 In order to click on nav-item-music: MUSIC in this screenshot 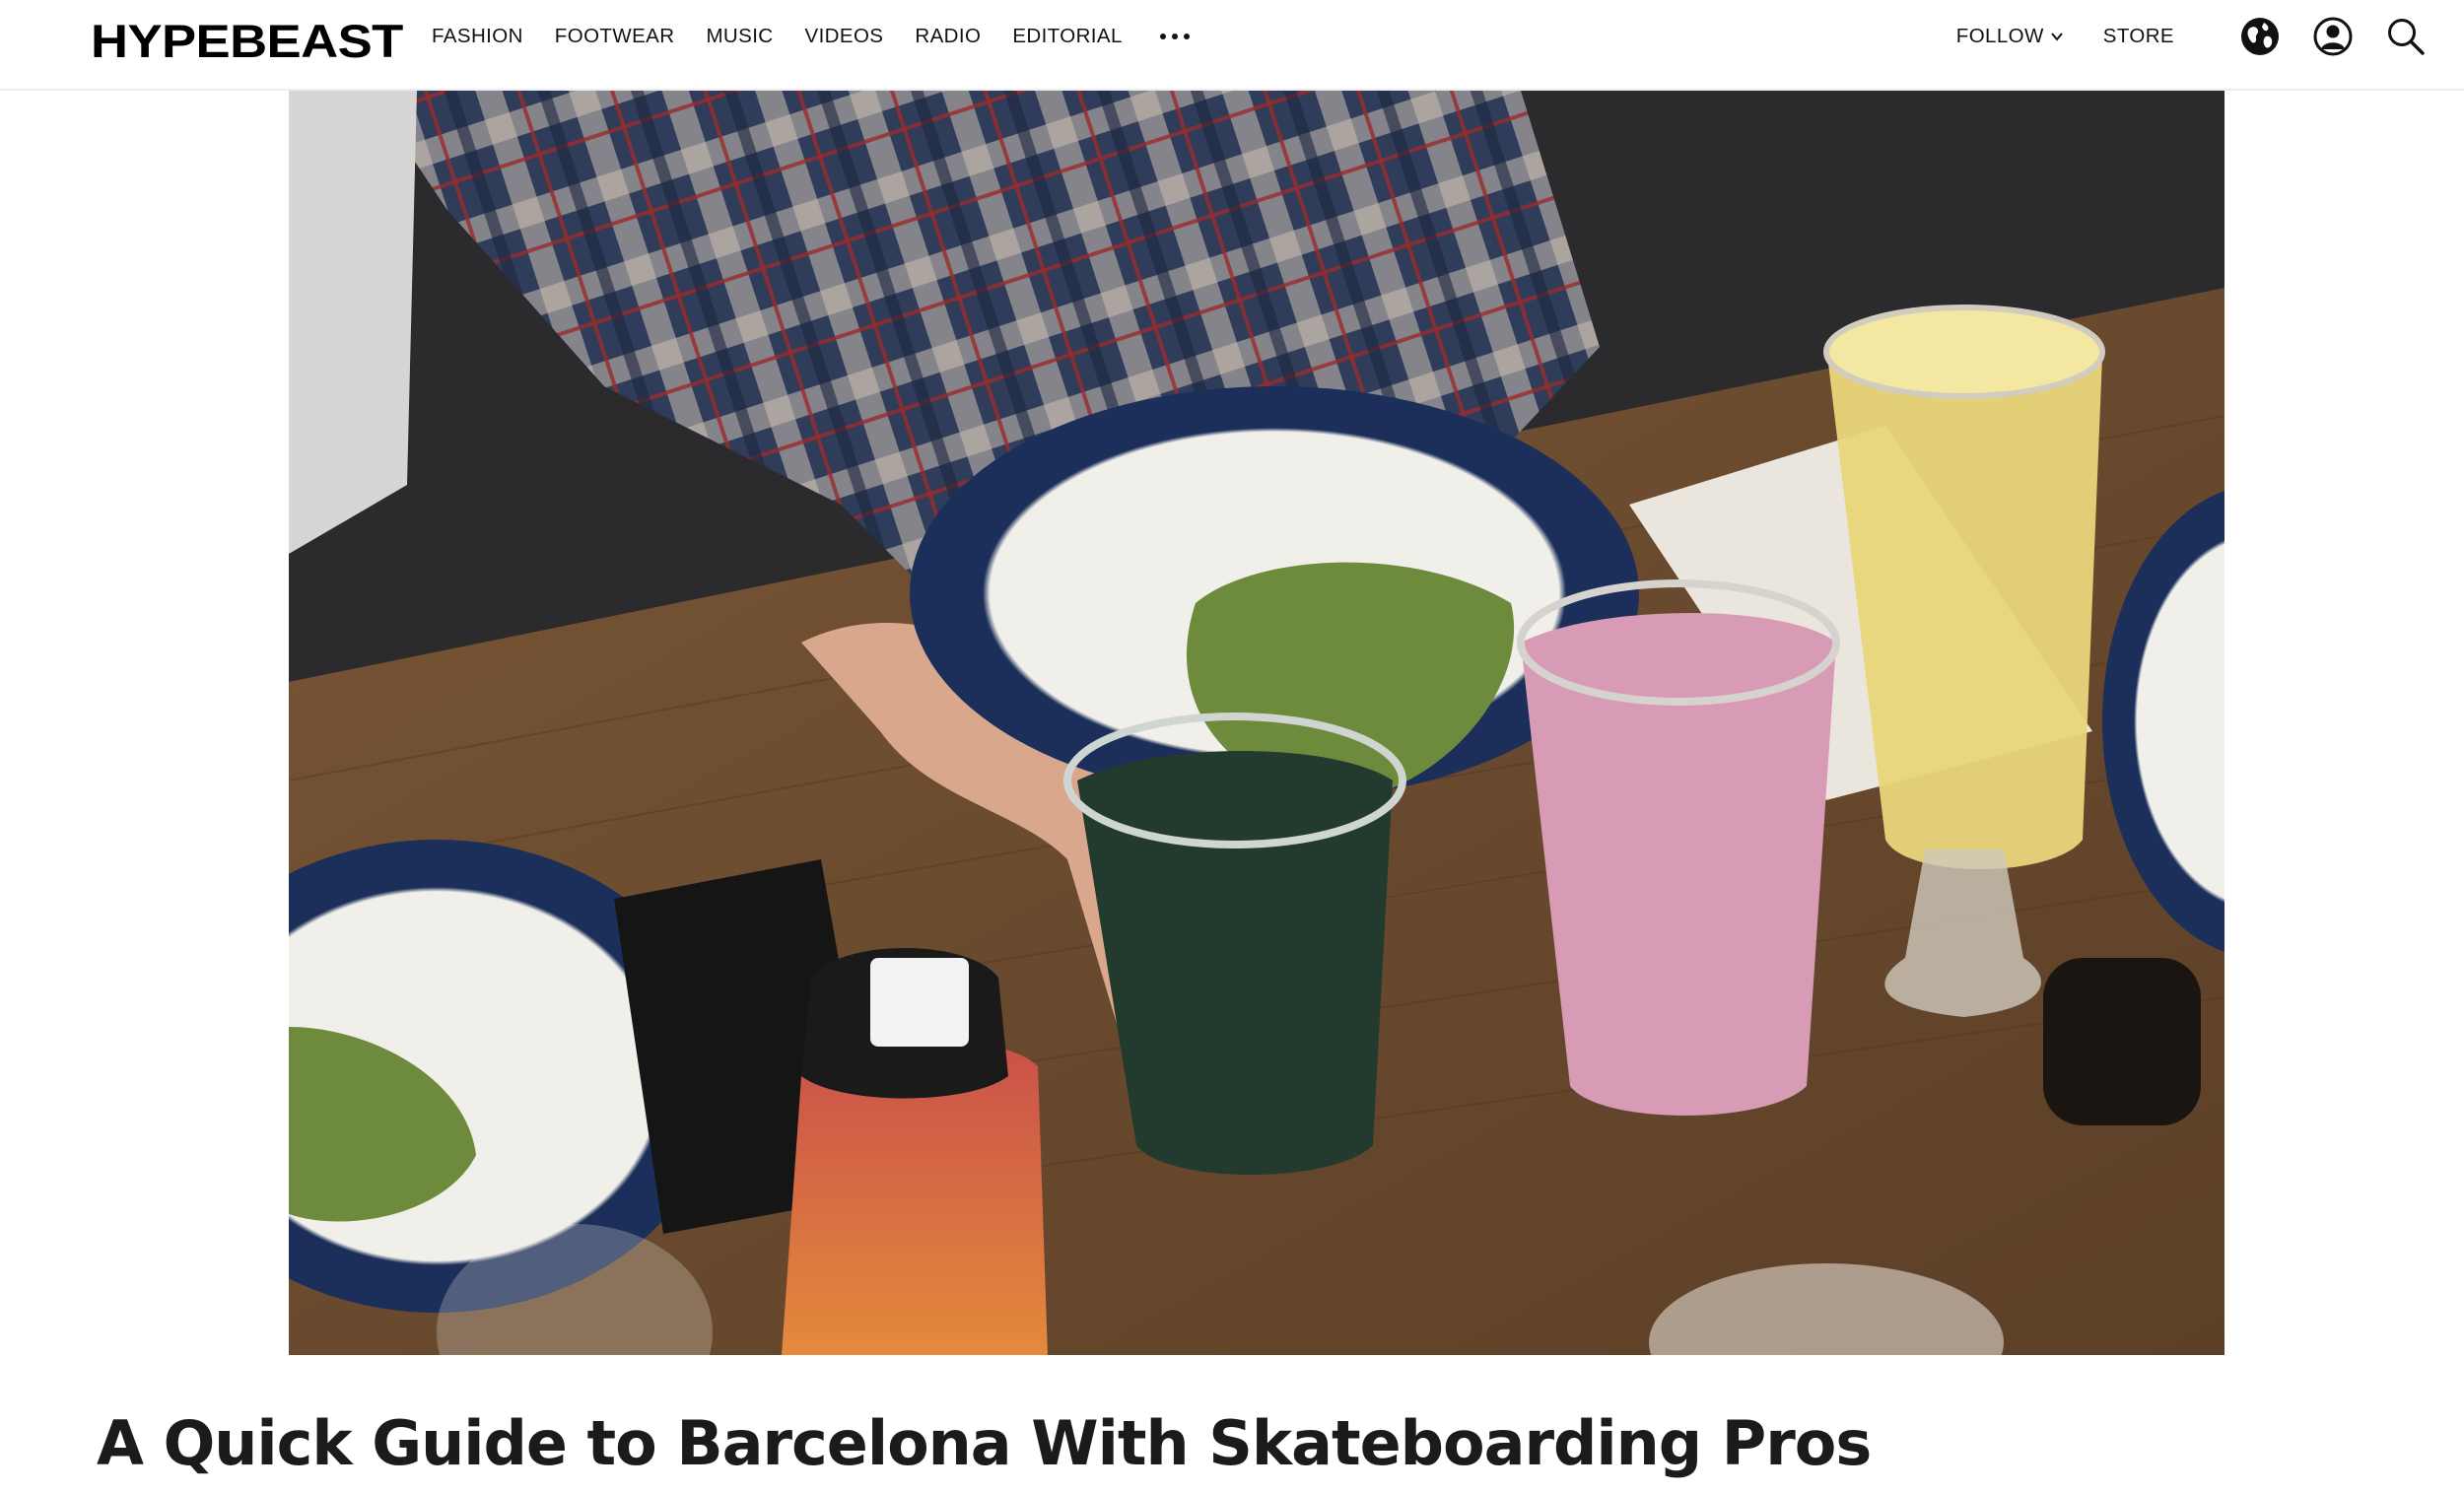, I will do `click(739, 37)`.